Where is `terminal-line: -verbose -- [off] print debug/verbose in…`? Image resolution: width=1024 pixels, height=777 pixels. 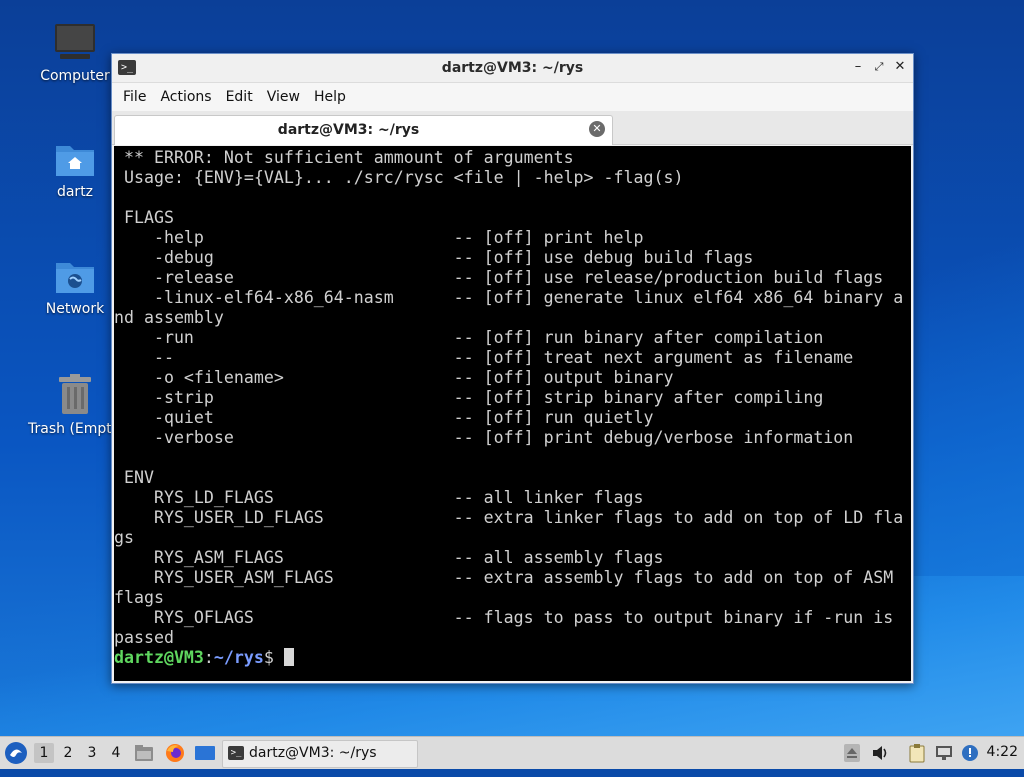
terminal-line: -verbose -- [off] print debug/verbose in… is located at coordinates (484, 437).